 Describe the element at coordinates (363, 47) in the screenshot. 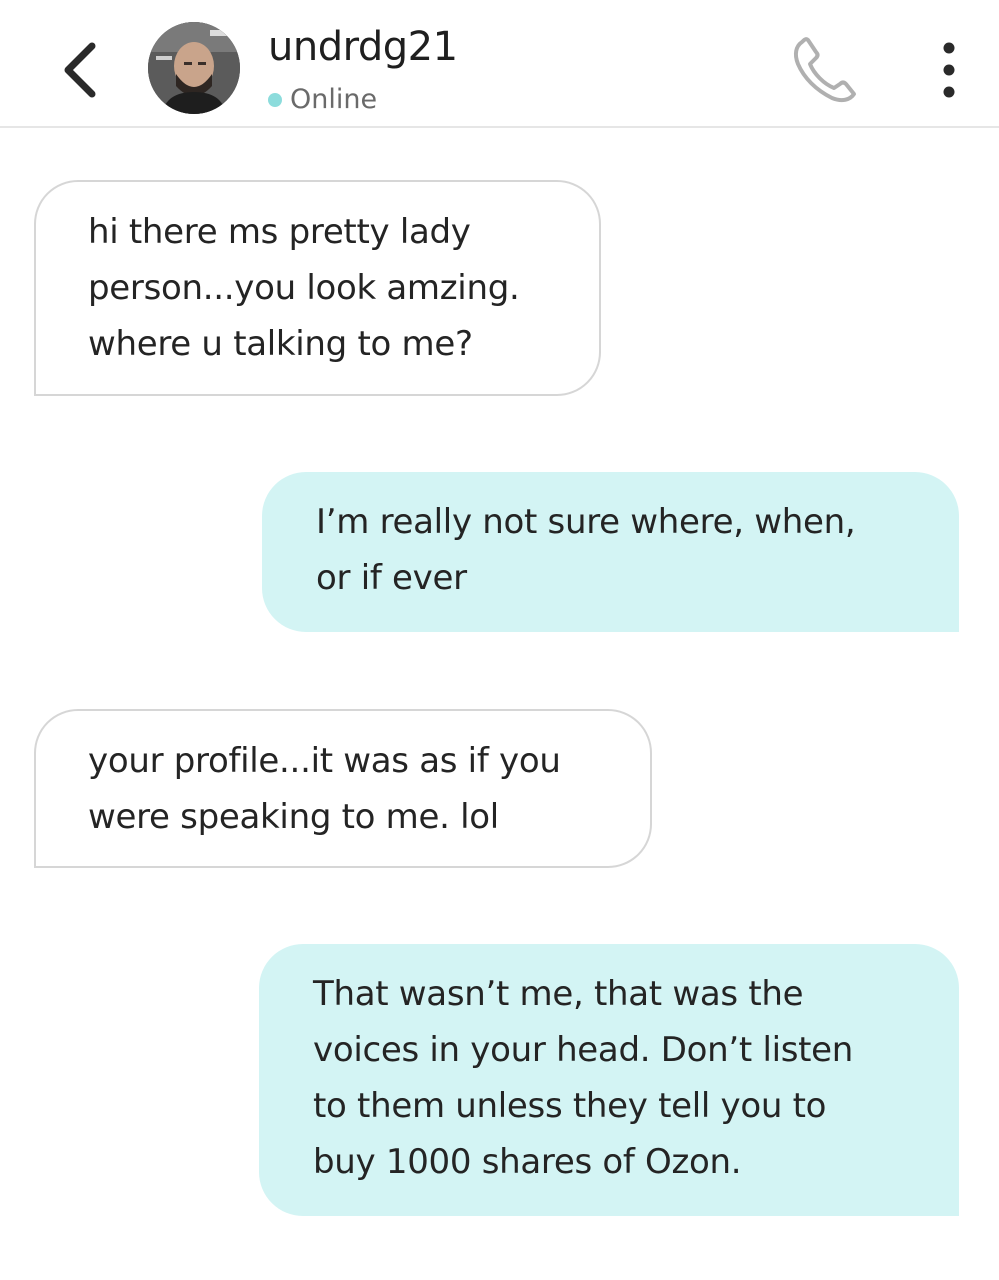

I see `contact-username: undrdg21` at that location.